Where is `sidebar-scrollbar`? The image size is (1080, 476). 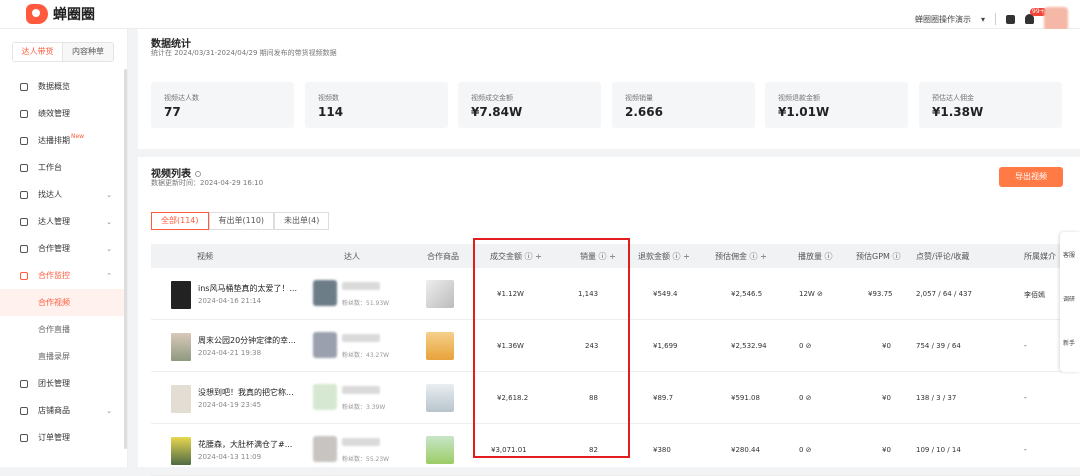 sidebar-scrollbar is located at coordinates (125, 259).